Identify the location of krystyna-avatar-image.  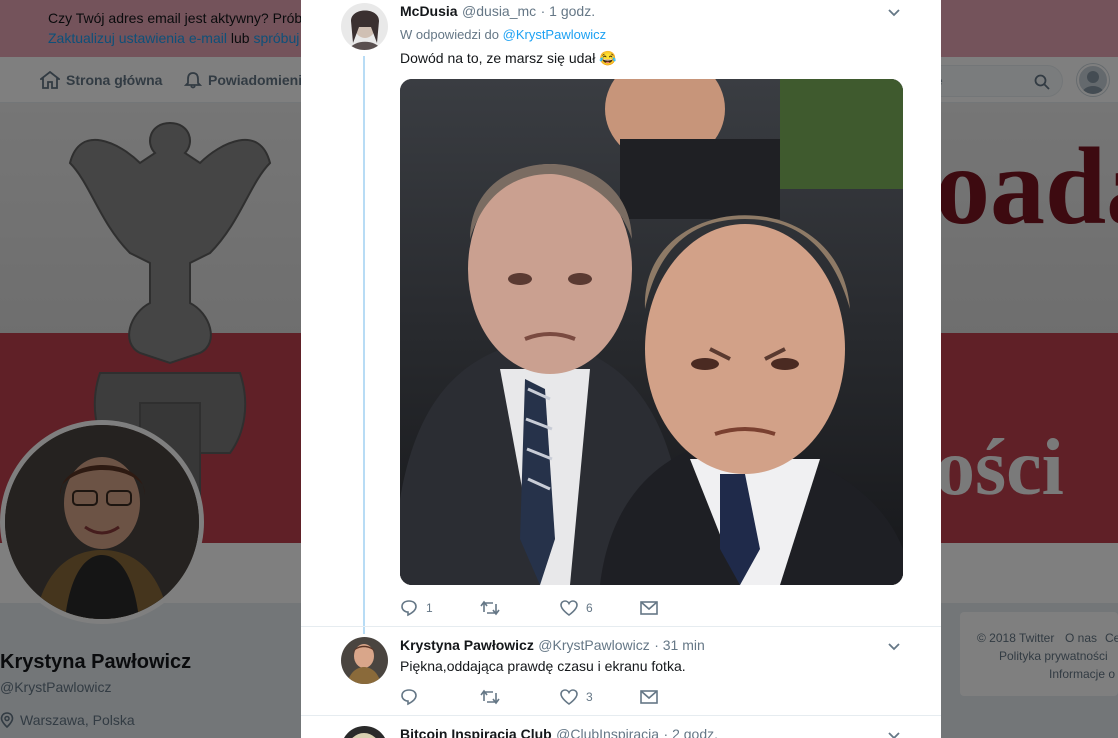
(364, 660).